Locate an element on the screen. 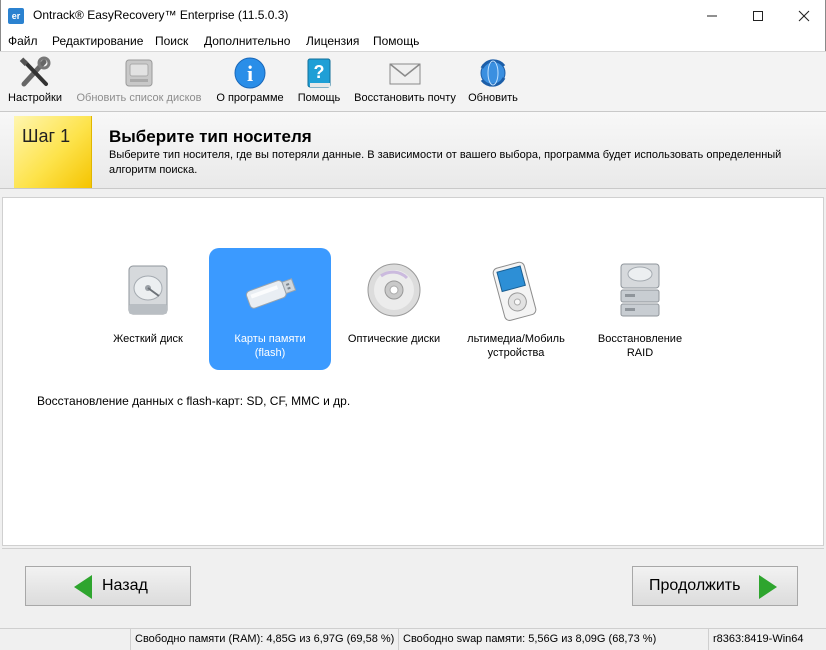  close-button is located at coordinates (803, 15).